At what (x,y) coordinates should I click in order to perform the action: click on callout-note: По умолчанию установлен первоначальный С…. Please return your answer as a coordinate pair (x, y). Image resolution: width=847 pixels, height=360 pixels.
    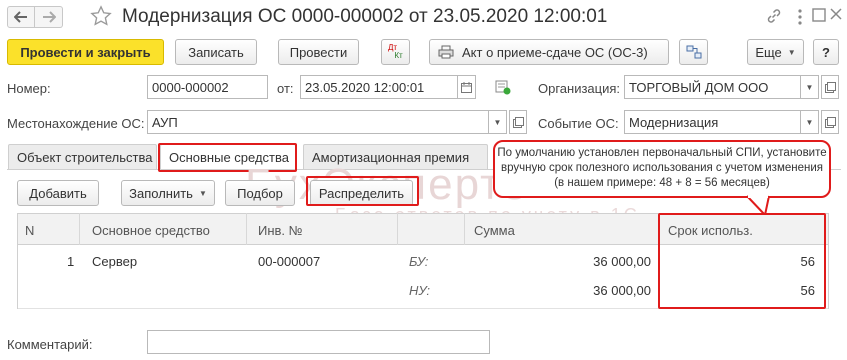
    Looking at the image, I should click on (662, 169).